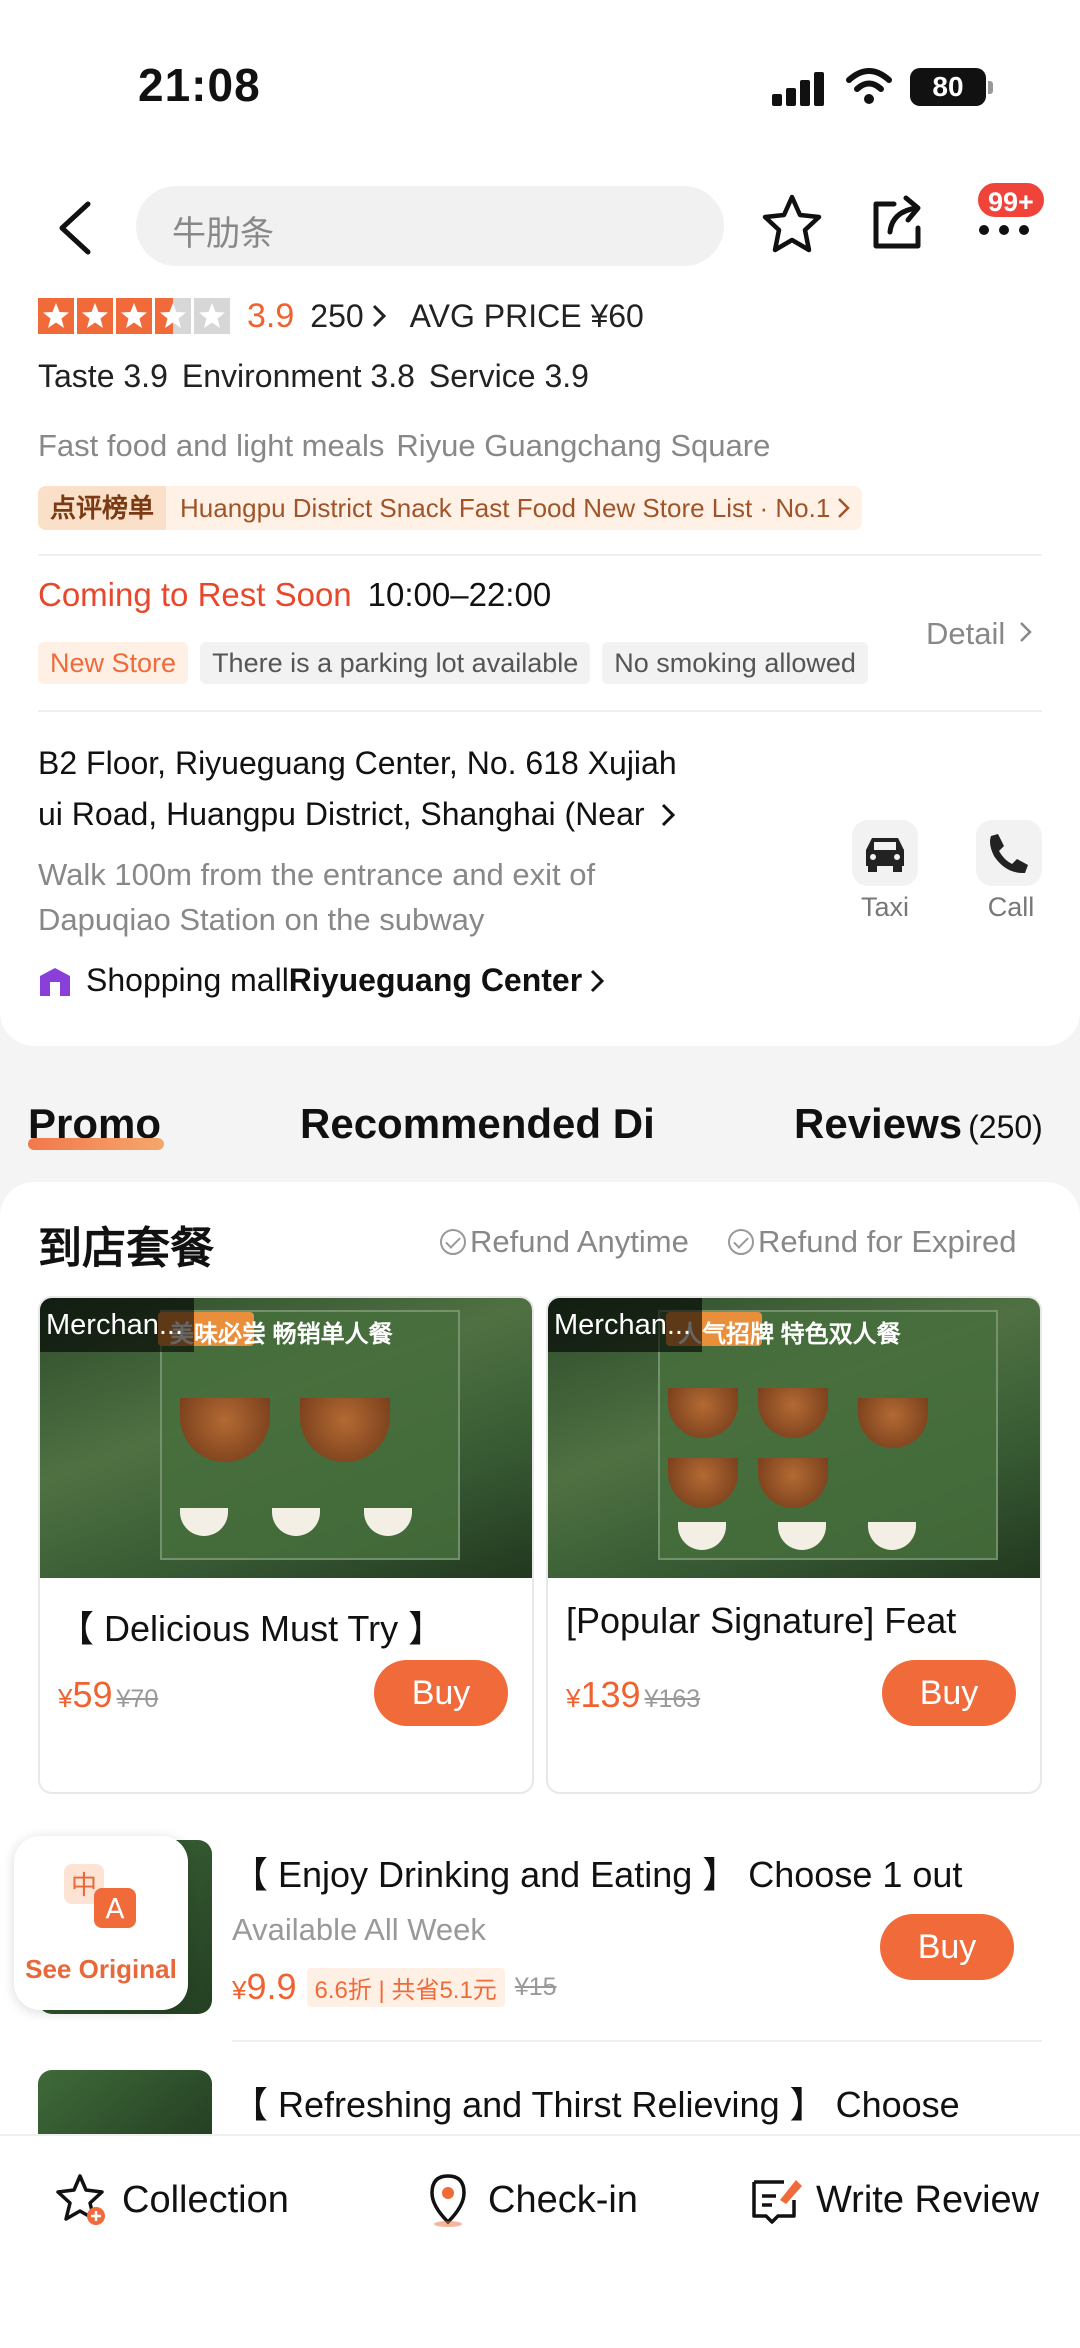  Describe the element at coordinates (126, 1248) in the screenshot. I see `promo-title: 到店套餐` at that location.